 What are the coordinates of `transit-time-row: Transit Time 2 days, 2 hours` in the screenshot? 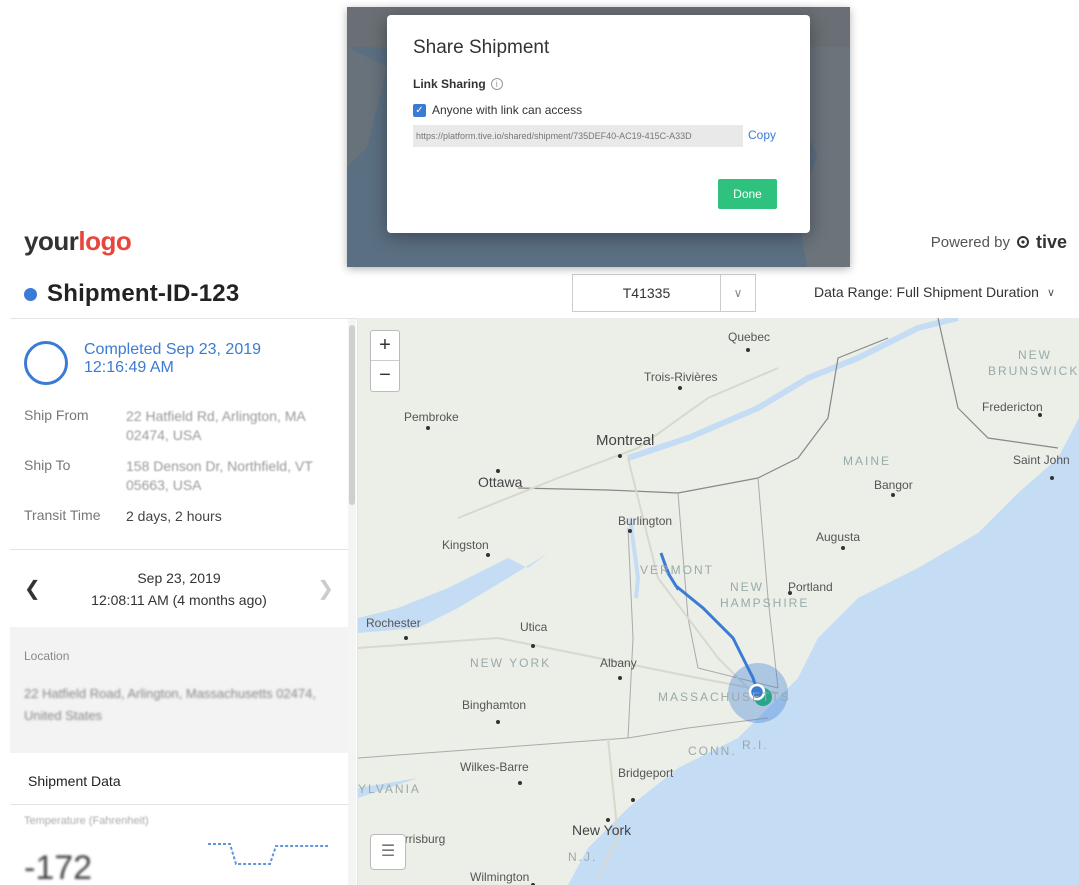 It's located at (180, 516).